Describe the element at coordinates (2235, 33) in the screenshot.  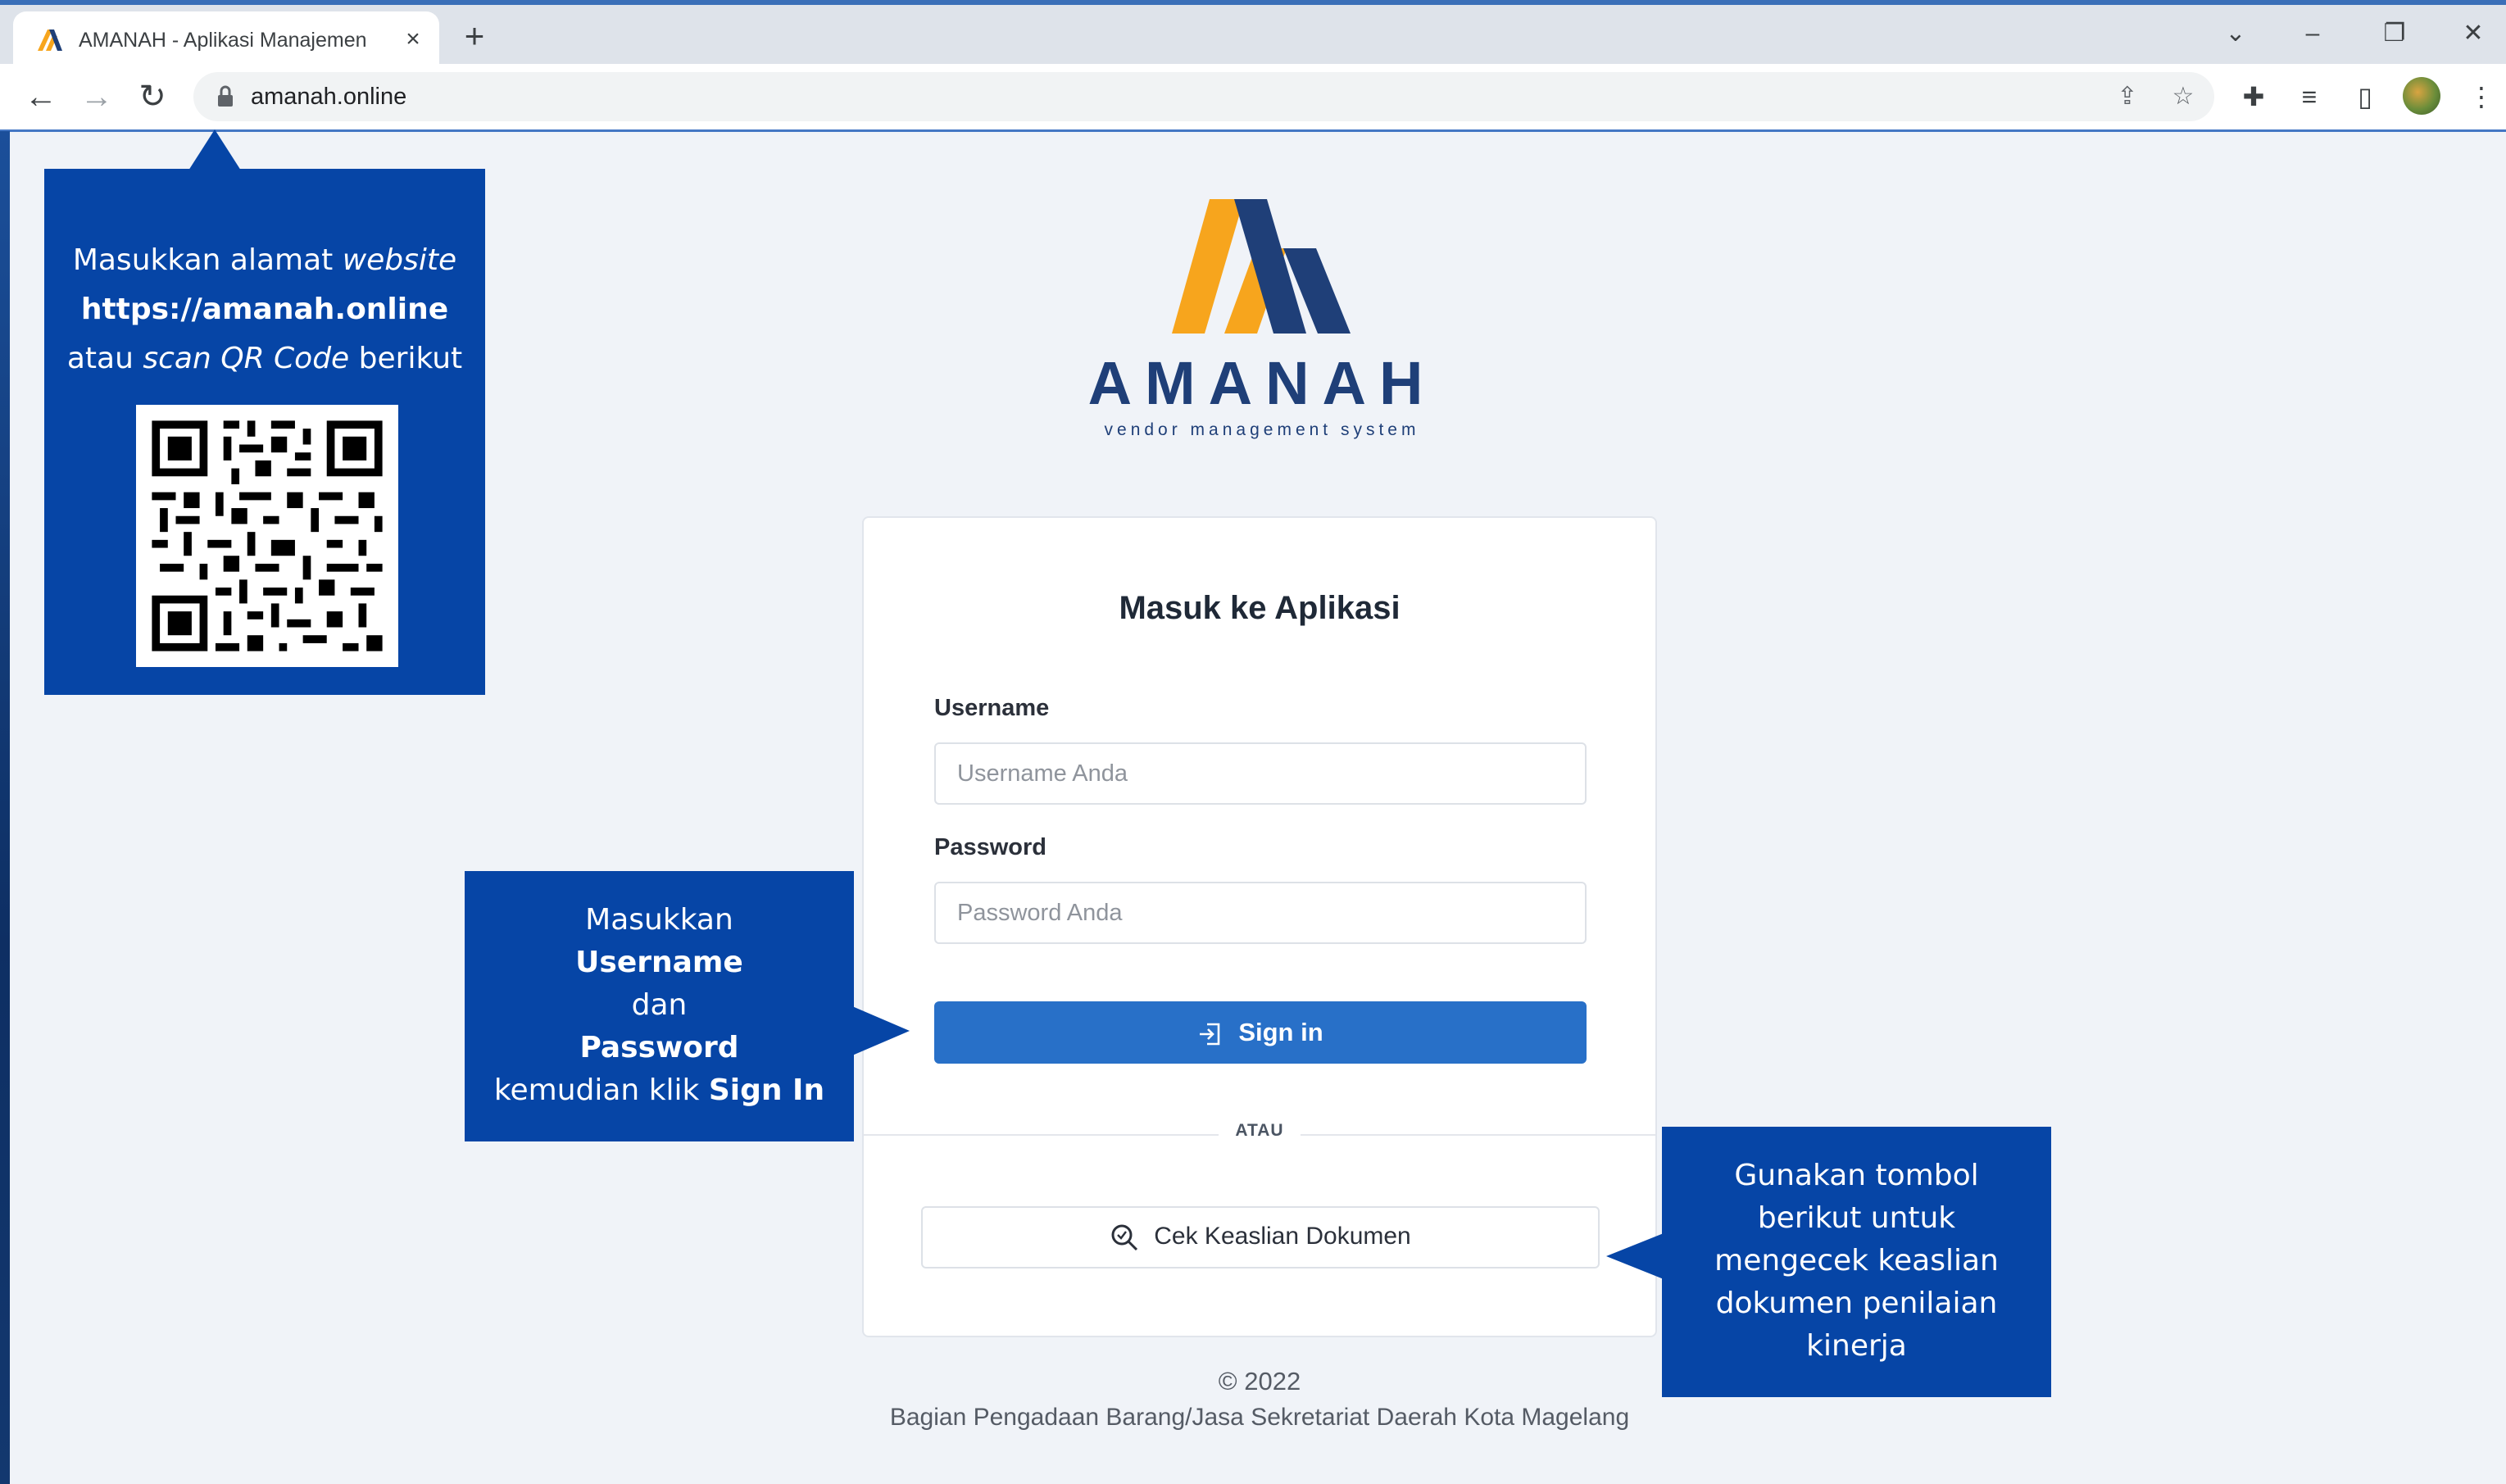
I see `chevron-down-icon: ⌄` at that location.